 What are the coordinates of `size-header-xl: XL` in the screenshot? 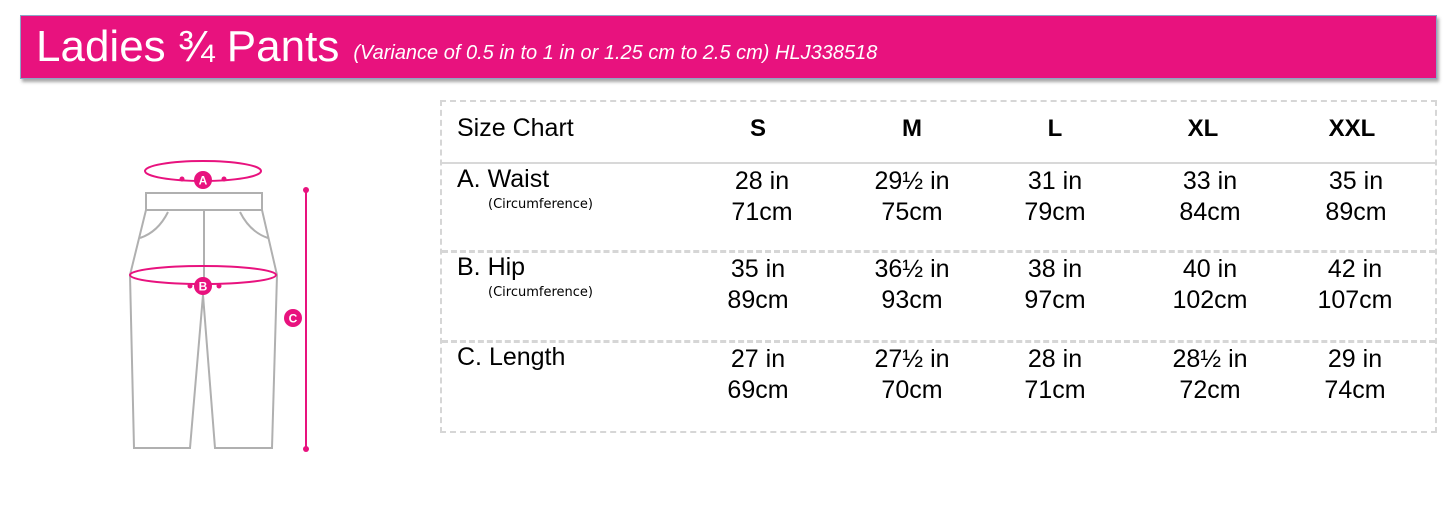 It's located at (1203, 128).